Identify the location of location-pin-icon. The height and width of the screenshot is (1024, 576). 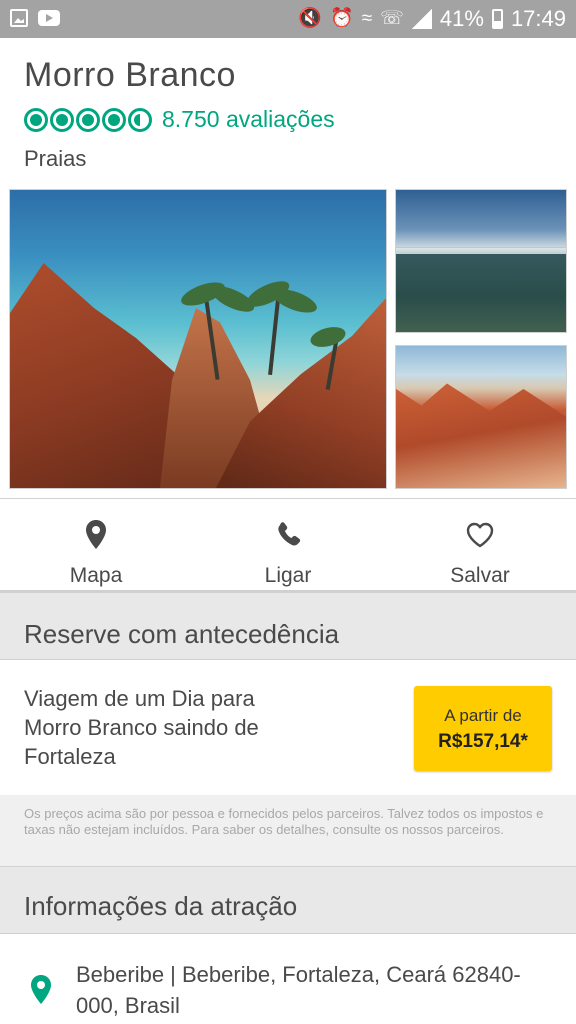
(41, 989).